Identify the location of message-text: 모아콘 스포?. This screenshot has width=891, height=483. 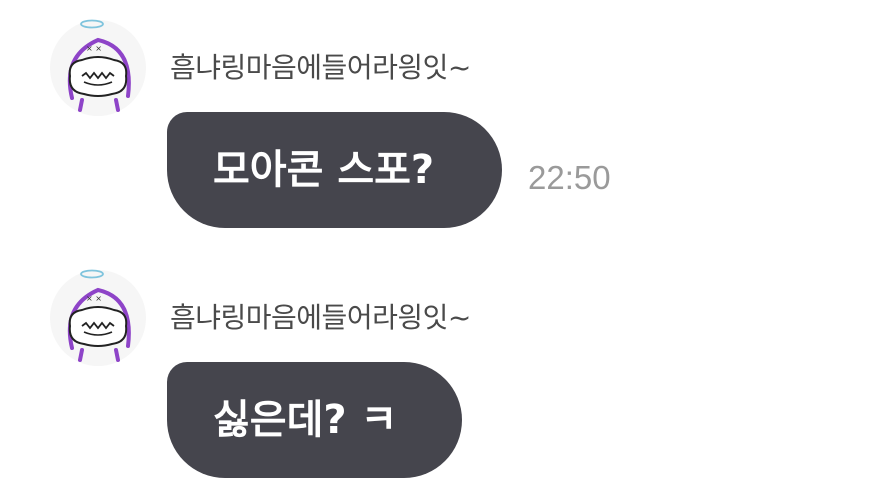
(324, 170).